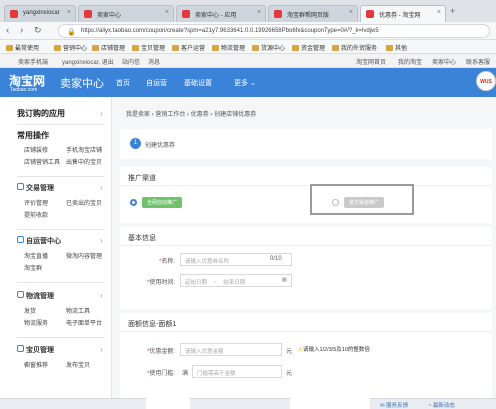  I want to click on sidebar-item: 已卖出的宝贝, so click(84, 202).